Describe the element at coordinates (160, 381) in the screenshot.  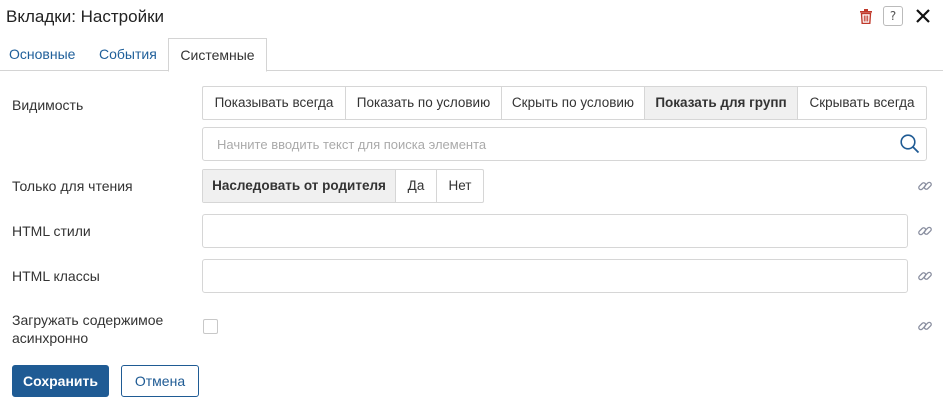
I see `cancel-button: Отмена` at that location.